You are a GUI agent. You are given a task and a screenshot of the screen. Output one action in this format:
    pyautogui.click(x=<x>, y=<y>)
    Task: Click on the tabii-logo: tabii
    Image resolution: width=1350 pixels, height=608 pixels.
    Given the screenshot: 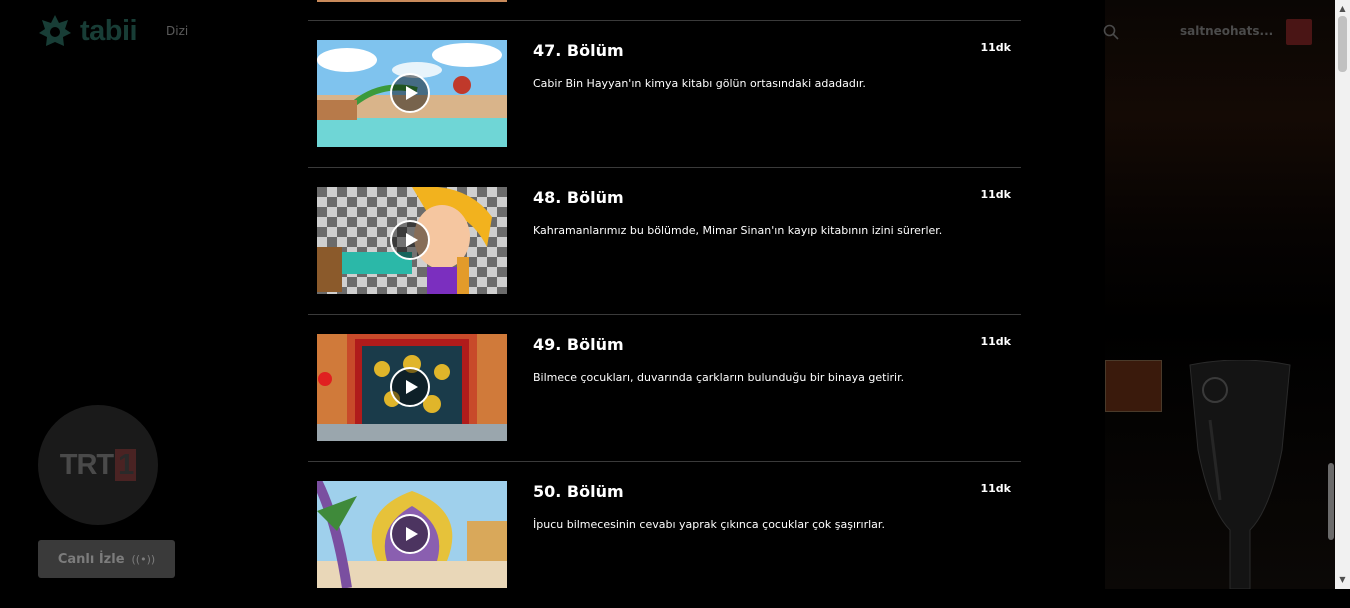 What is the action you would take?
    pyautogui.click(x=88, y=31)
    